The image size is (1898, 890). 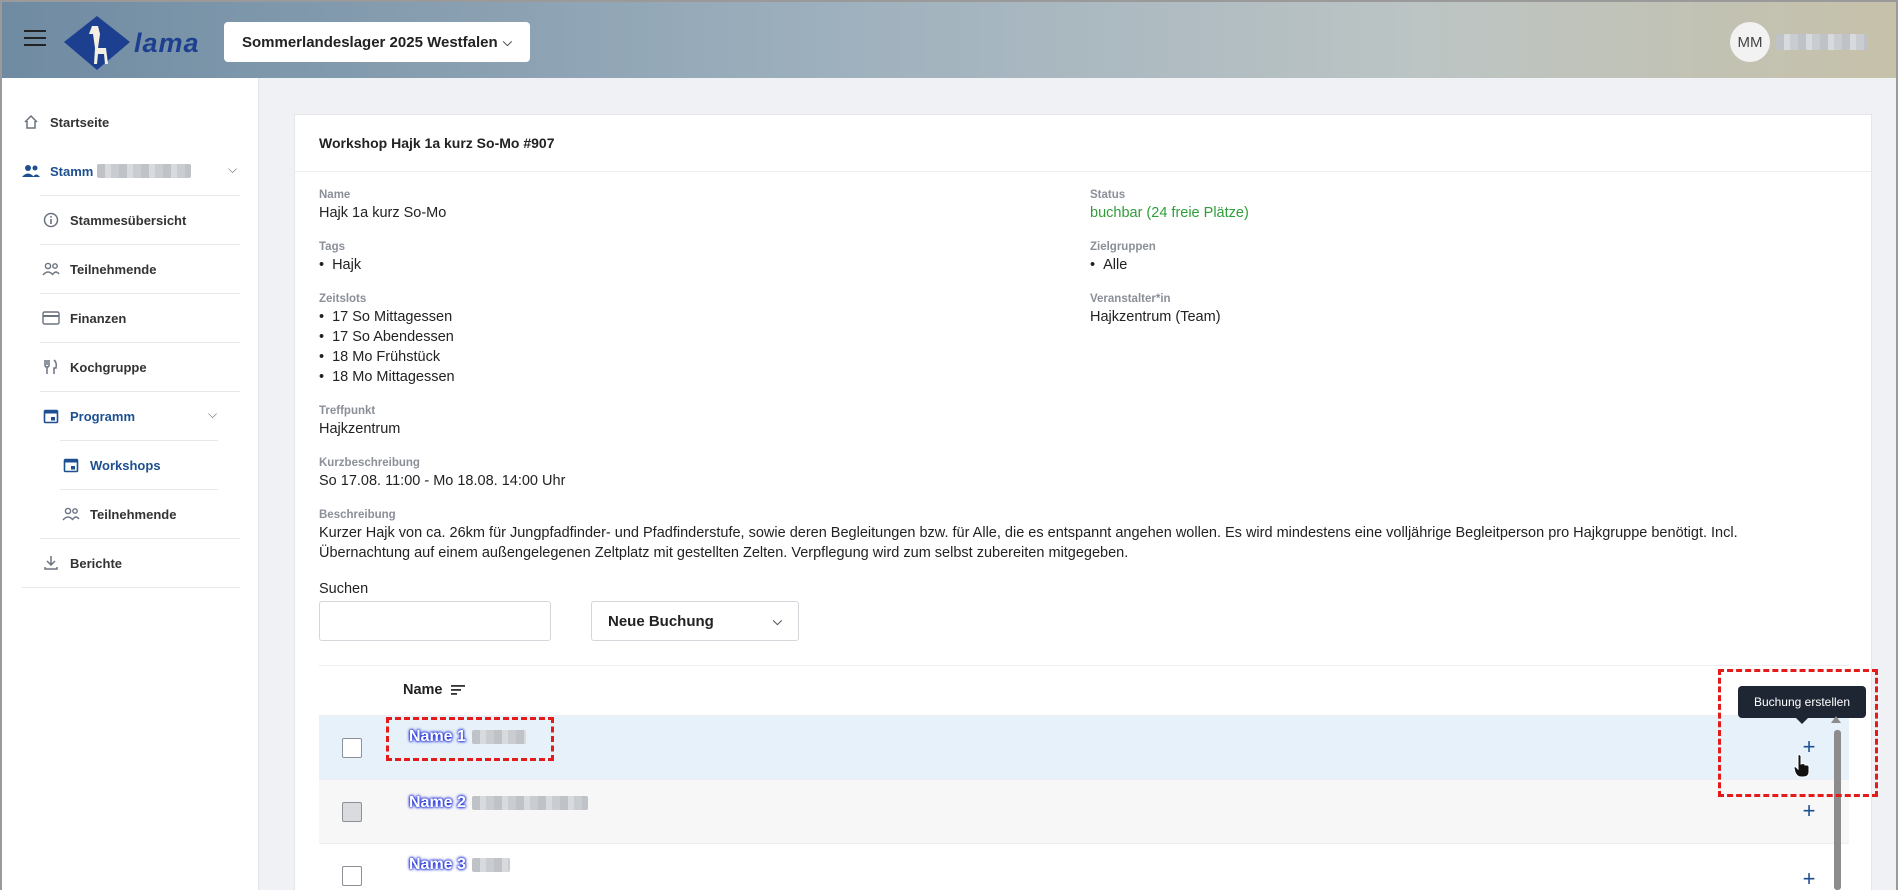 I want to click on sidebar-item-label: Finanzen, so click(x=98, y=318).